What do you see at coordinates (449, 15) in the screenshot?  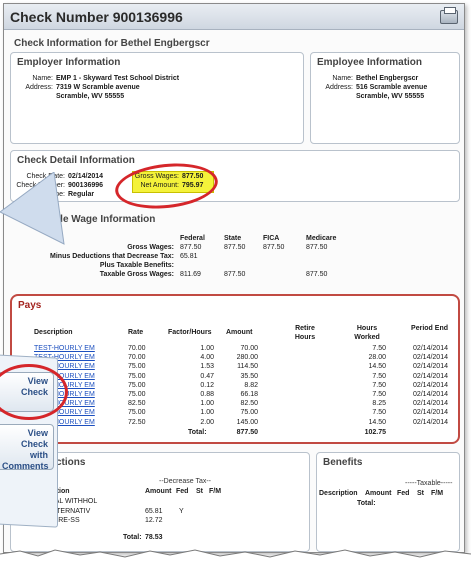 I see `print-icon` at bounding box center [449, 15].